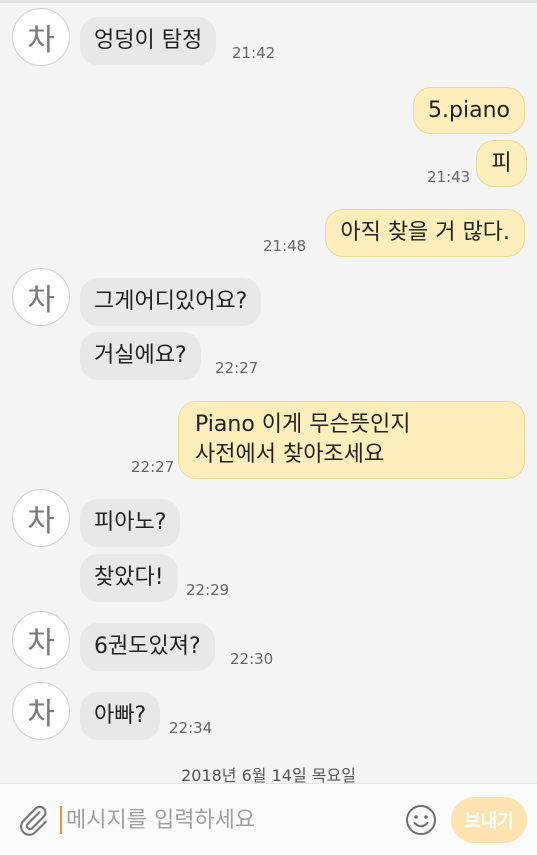 The height and width of the screenshot is (855, 537). Describe the element at coordinates (252, 659) in the screenshot. I see `message-time: 22:30` at that location.